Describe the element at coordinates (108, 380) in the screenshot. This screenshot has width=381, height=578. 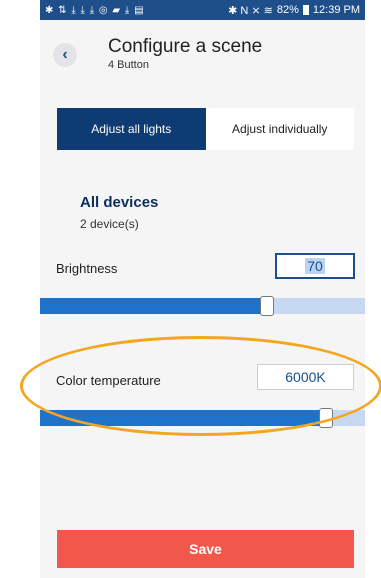
I see `color-temperature-label: Color temperature` at that location.